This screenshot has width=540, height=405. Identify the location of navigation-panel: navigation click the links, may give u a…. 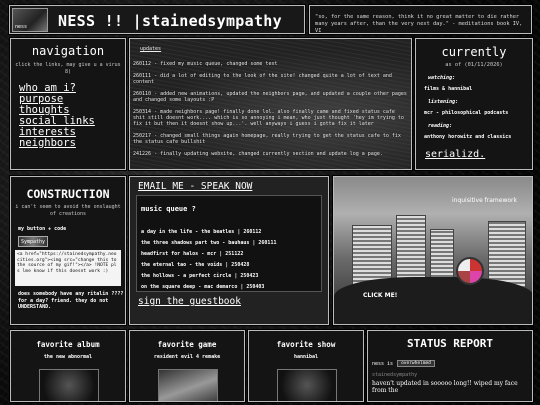
(68, 104).